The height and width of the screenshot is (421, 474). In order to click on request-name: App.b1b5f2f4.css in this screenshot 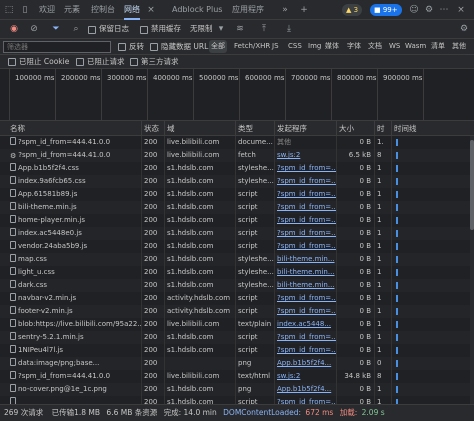, I will do `click(48, 168)`.